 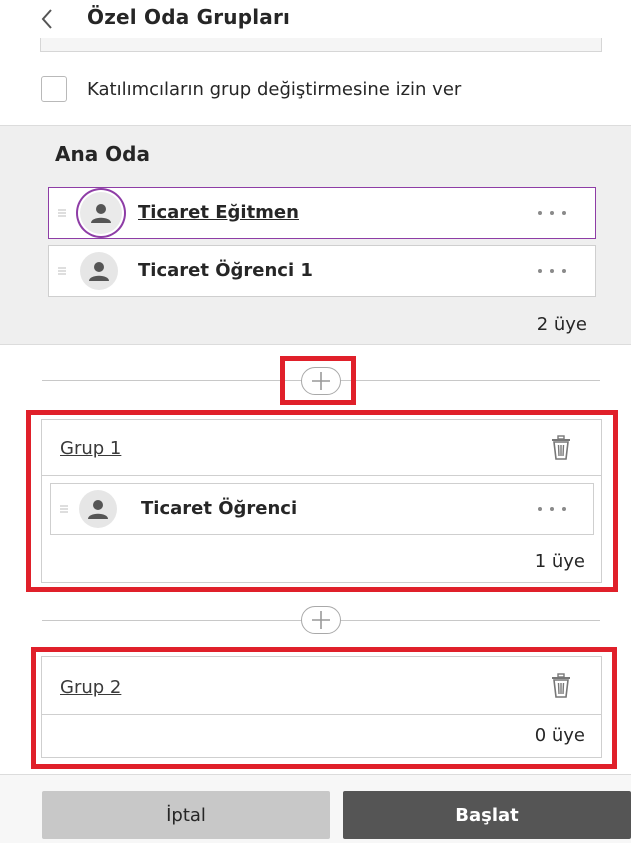 What do you see at coordinates (48, 19) in the screenshot?
I see `back-chevron-icon` at bounding box center [48, 19].